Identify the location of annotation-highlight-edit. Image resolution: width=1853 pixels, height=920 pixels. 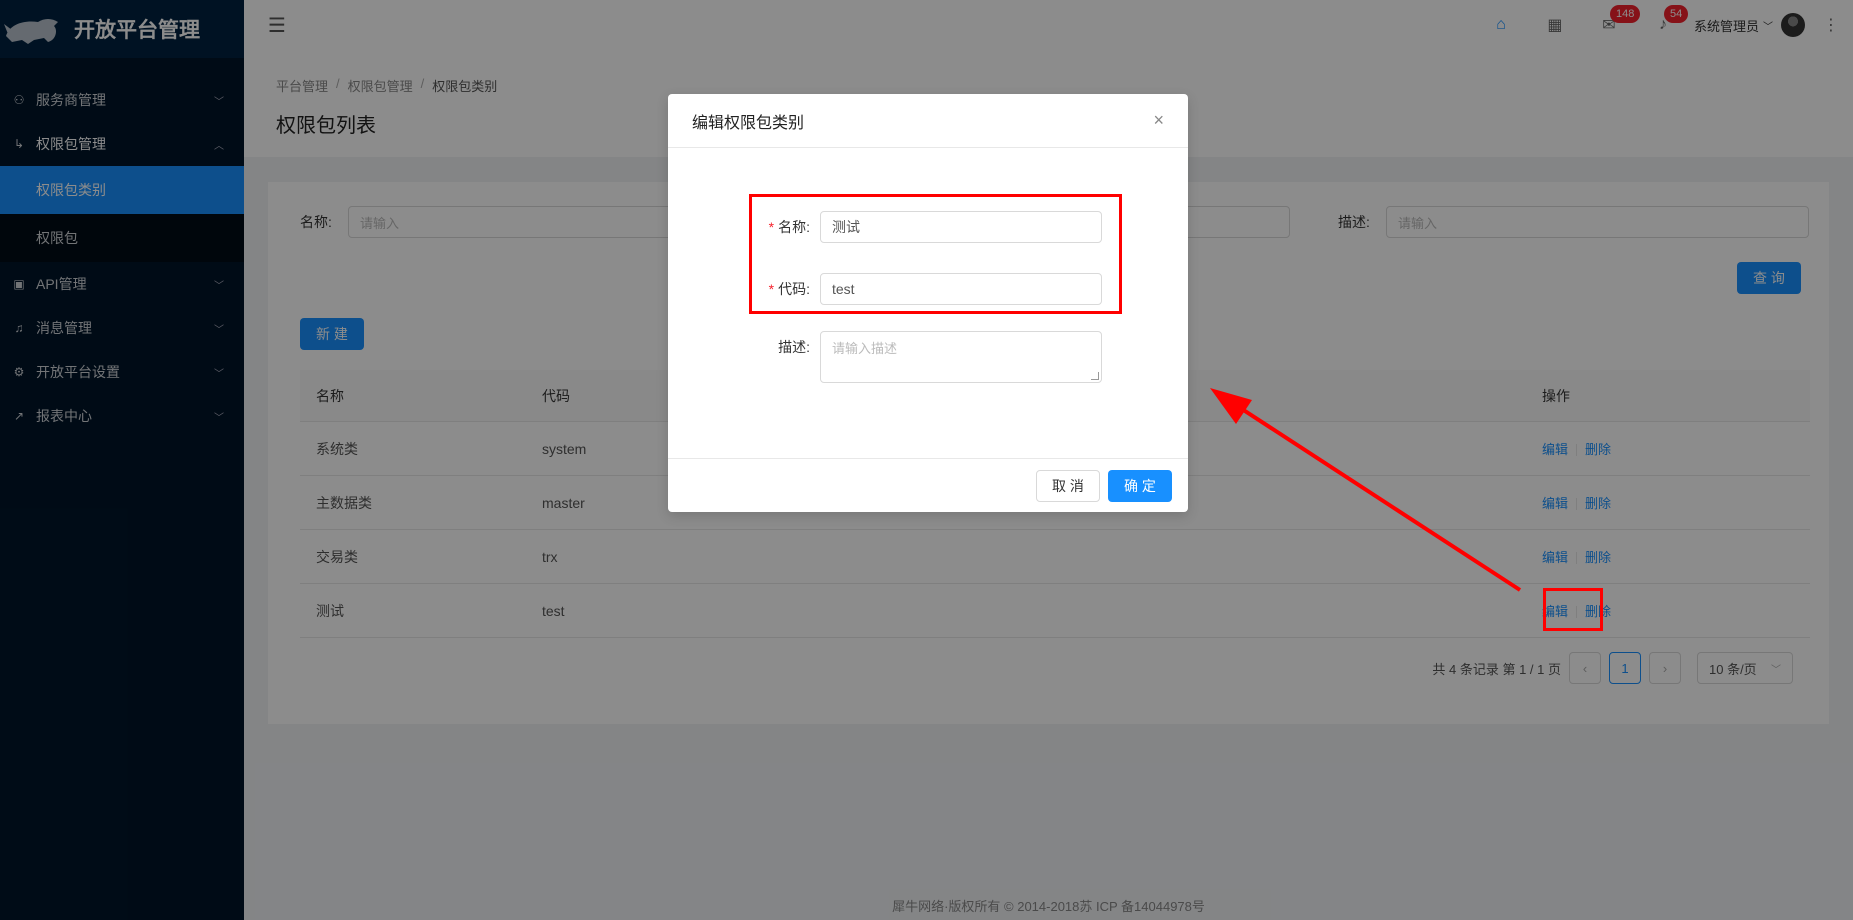
(1573, 609).